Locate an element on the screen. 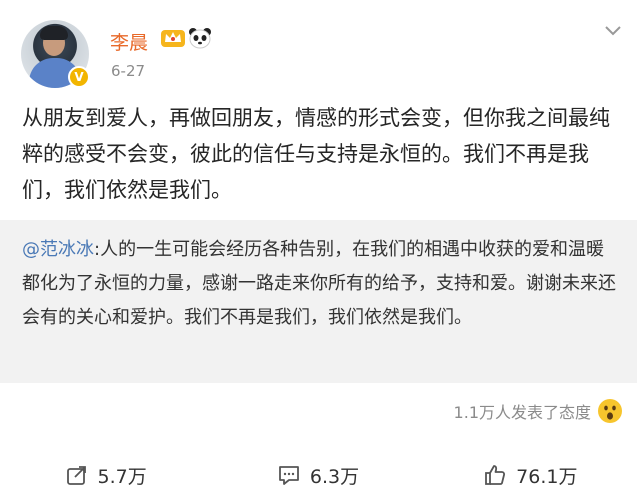  chevron-down-icon is located at coordinates (613, 31).